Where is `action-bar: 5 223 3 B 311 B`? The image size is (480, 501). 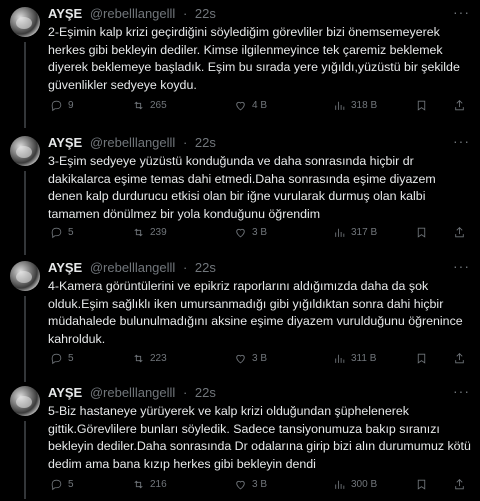
action-bar: 5 223 3 B 311 B is located at coordinates (260, 359).